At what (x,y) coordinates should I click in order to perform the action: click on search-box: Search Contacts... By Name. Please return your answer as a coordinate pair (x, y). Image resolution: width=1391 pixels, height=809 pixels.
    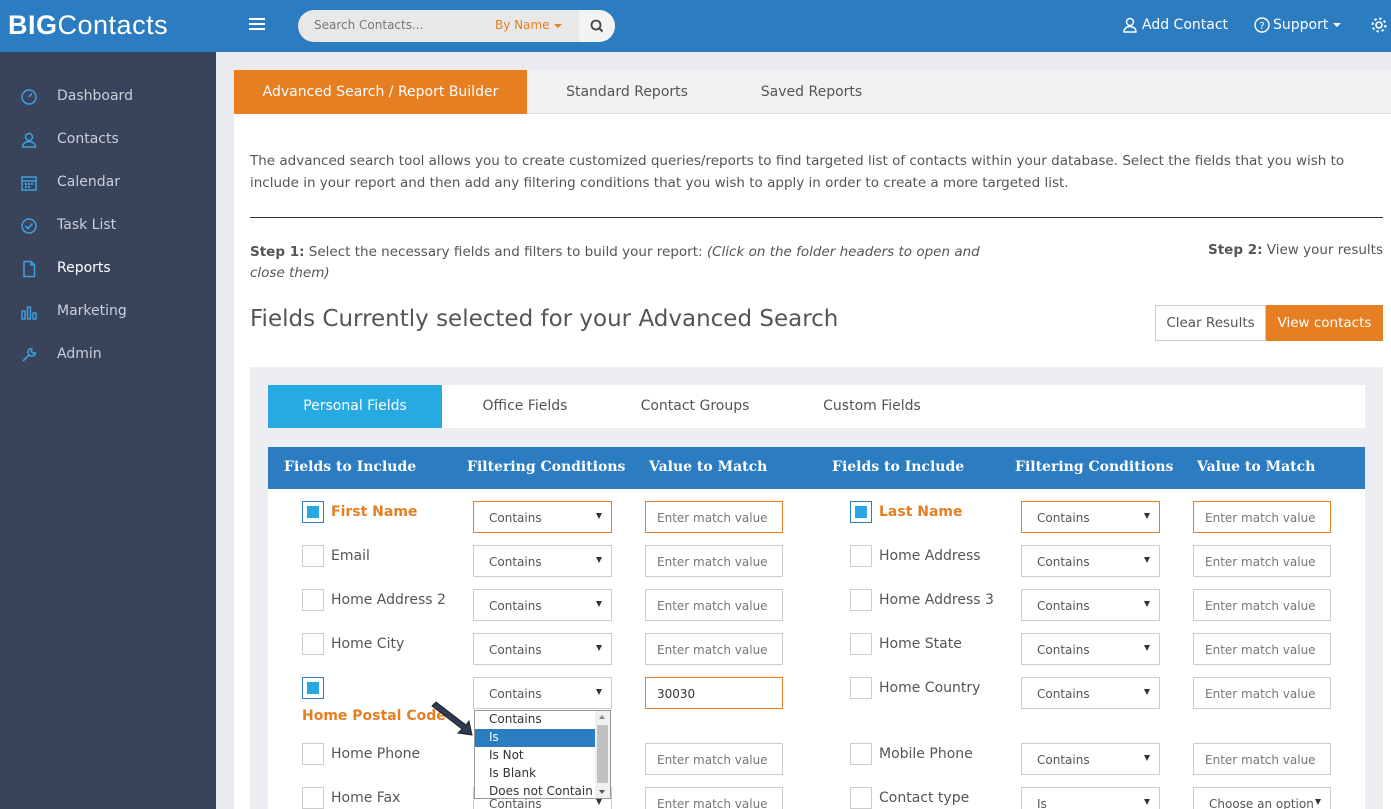
    Looking at the image, I should click on (456, 26).